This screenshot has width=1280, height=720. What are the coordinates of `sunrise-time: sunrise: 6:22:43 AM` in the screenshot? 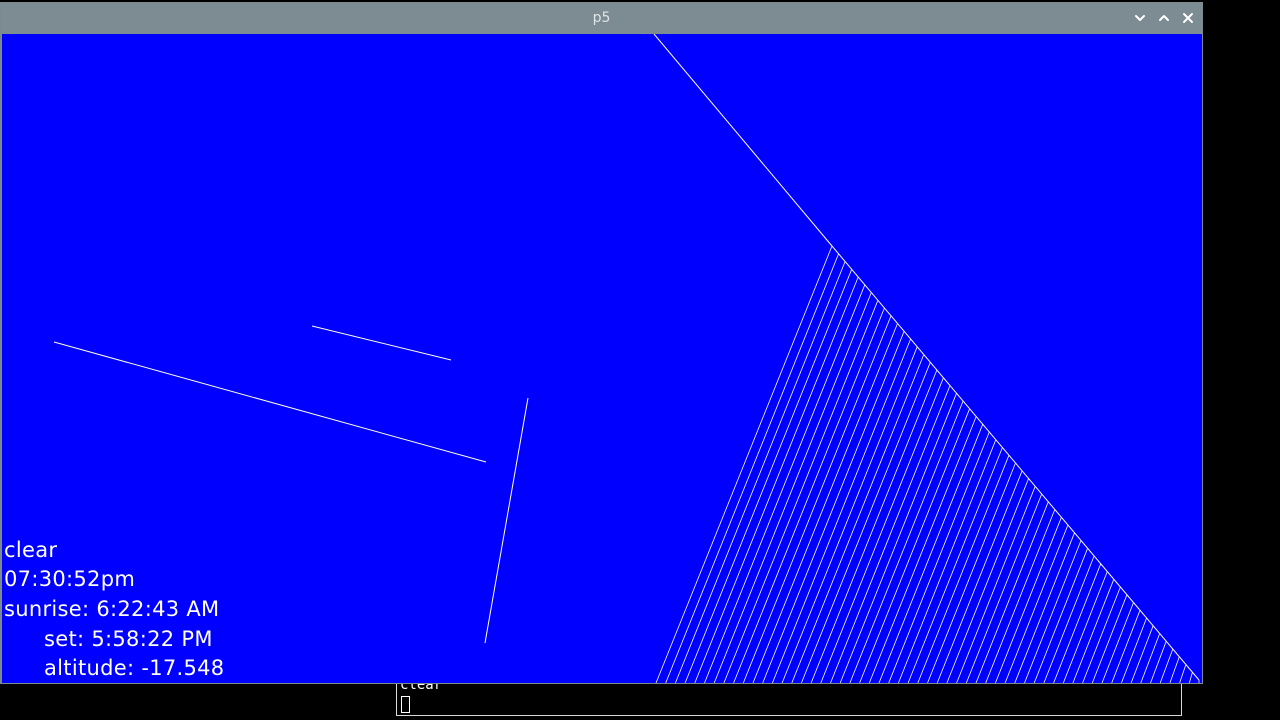 It's located at (112, 609).